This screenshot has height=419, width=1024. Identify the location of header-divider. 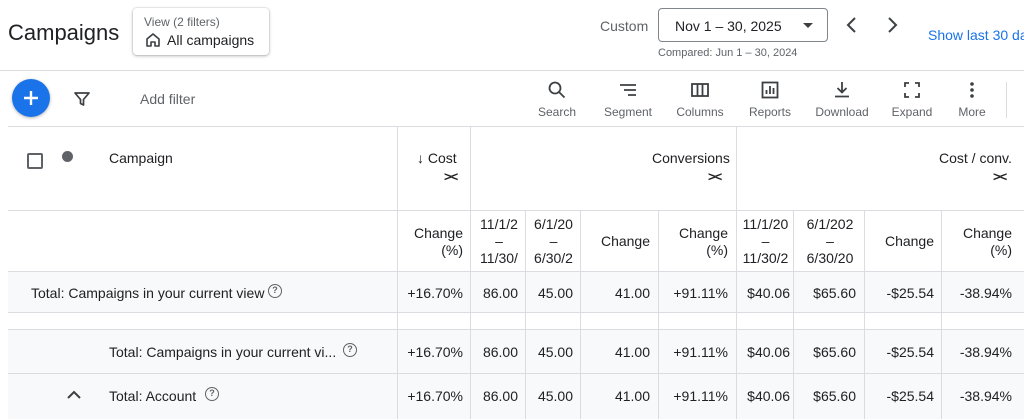
(512, 70).